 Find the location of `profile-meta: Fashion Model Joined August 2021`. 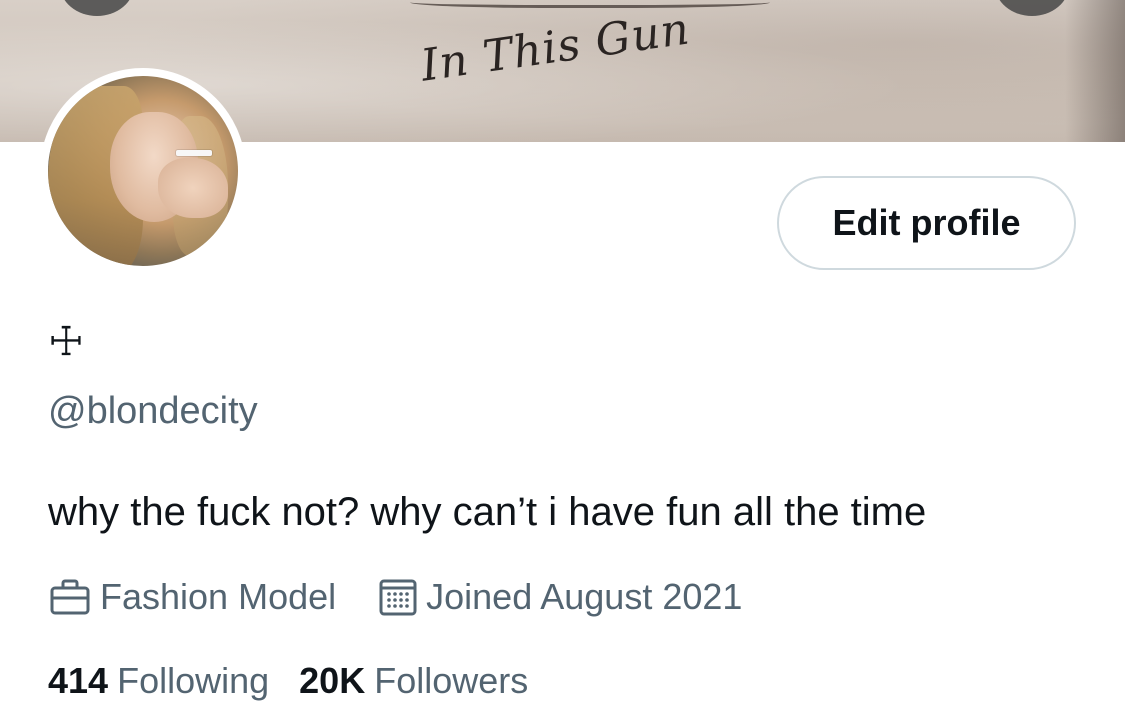

profile-meta: Fashion Model Joined August 2021 is located at coordinates (395, 597).